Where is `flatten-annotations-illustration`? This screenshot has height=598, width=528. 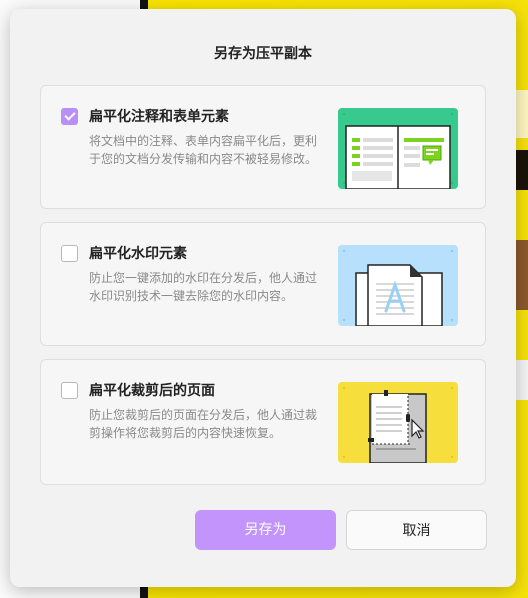 flatten-annotations-illustration is located at coordinates (398, 148).